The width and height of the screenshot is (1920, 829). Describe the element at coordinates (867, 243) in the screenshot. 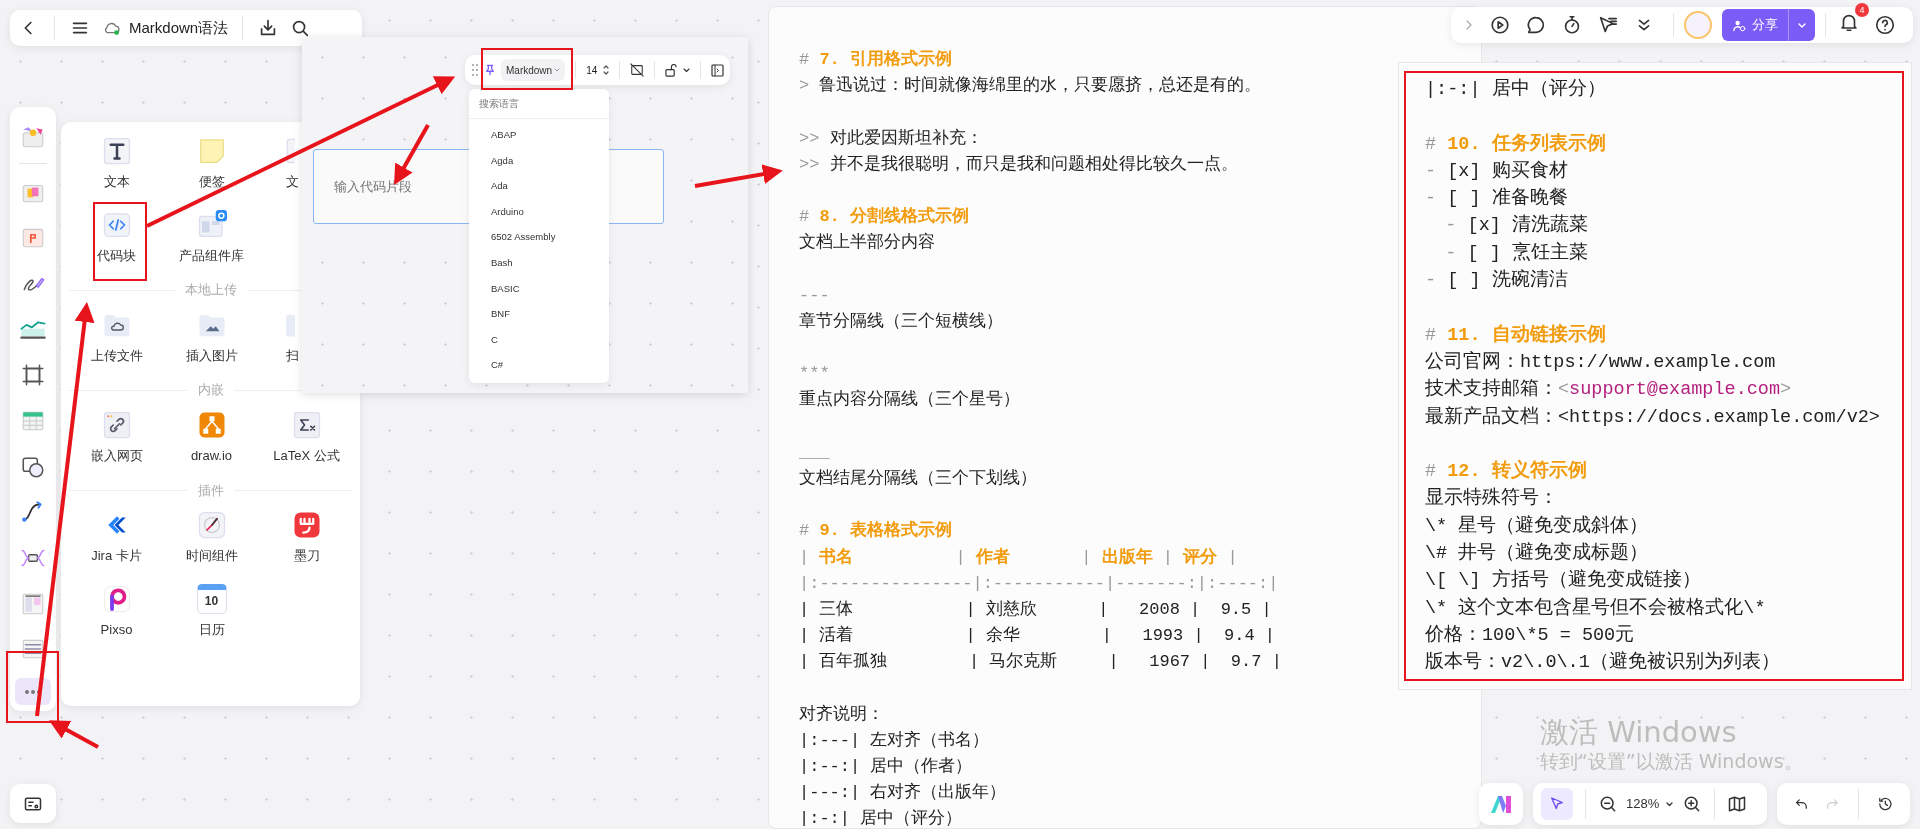

I see `text-line: 文档上半部分内容` at that location.